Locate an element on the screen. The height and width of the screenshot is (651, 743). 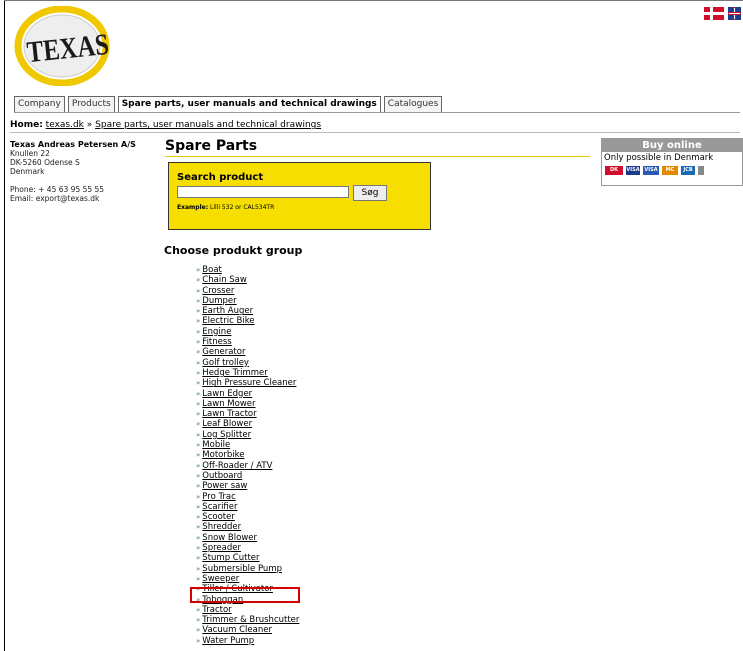
product-group-link: Off-Roader / ATV is located at coordinates (237, 466).